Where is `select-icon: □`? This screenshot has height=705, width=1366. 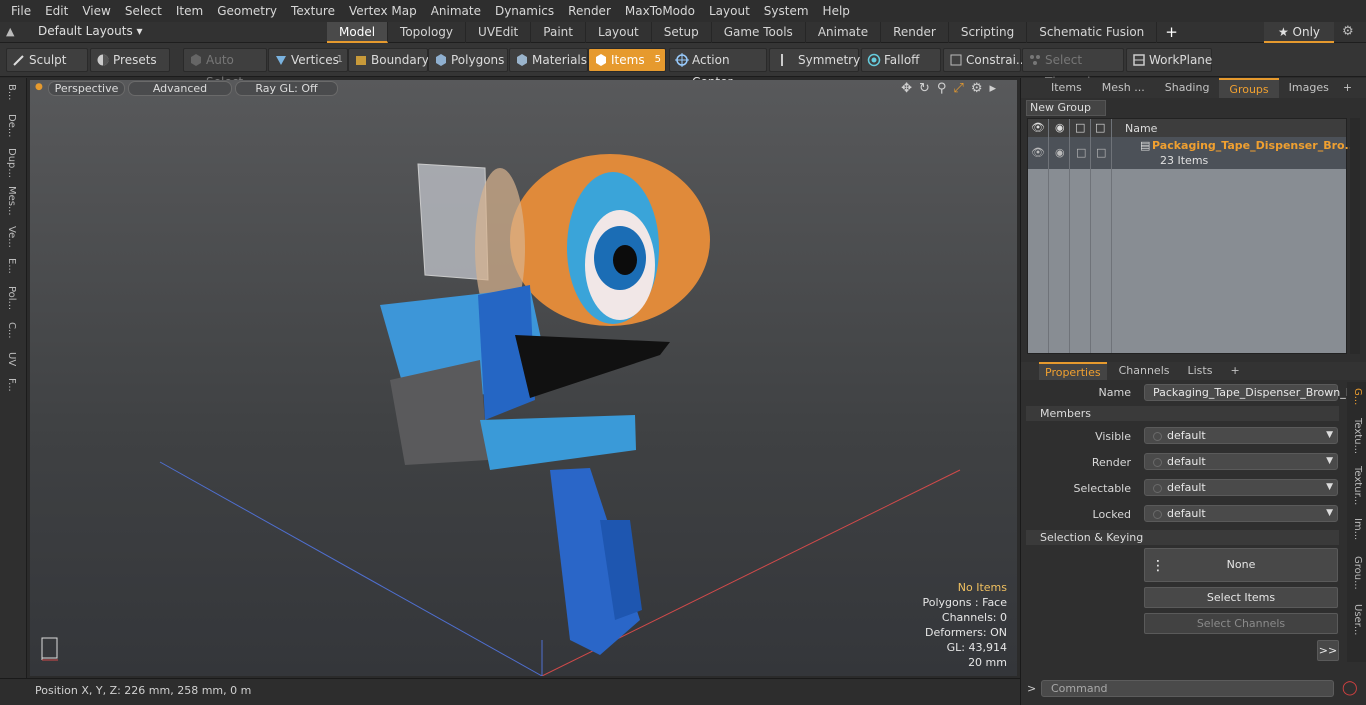 select-icon: □ is located at coordinates (1100, 127).